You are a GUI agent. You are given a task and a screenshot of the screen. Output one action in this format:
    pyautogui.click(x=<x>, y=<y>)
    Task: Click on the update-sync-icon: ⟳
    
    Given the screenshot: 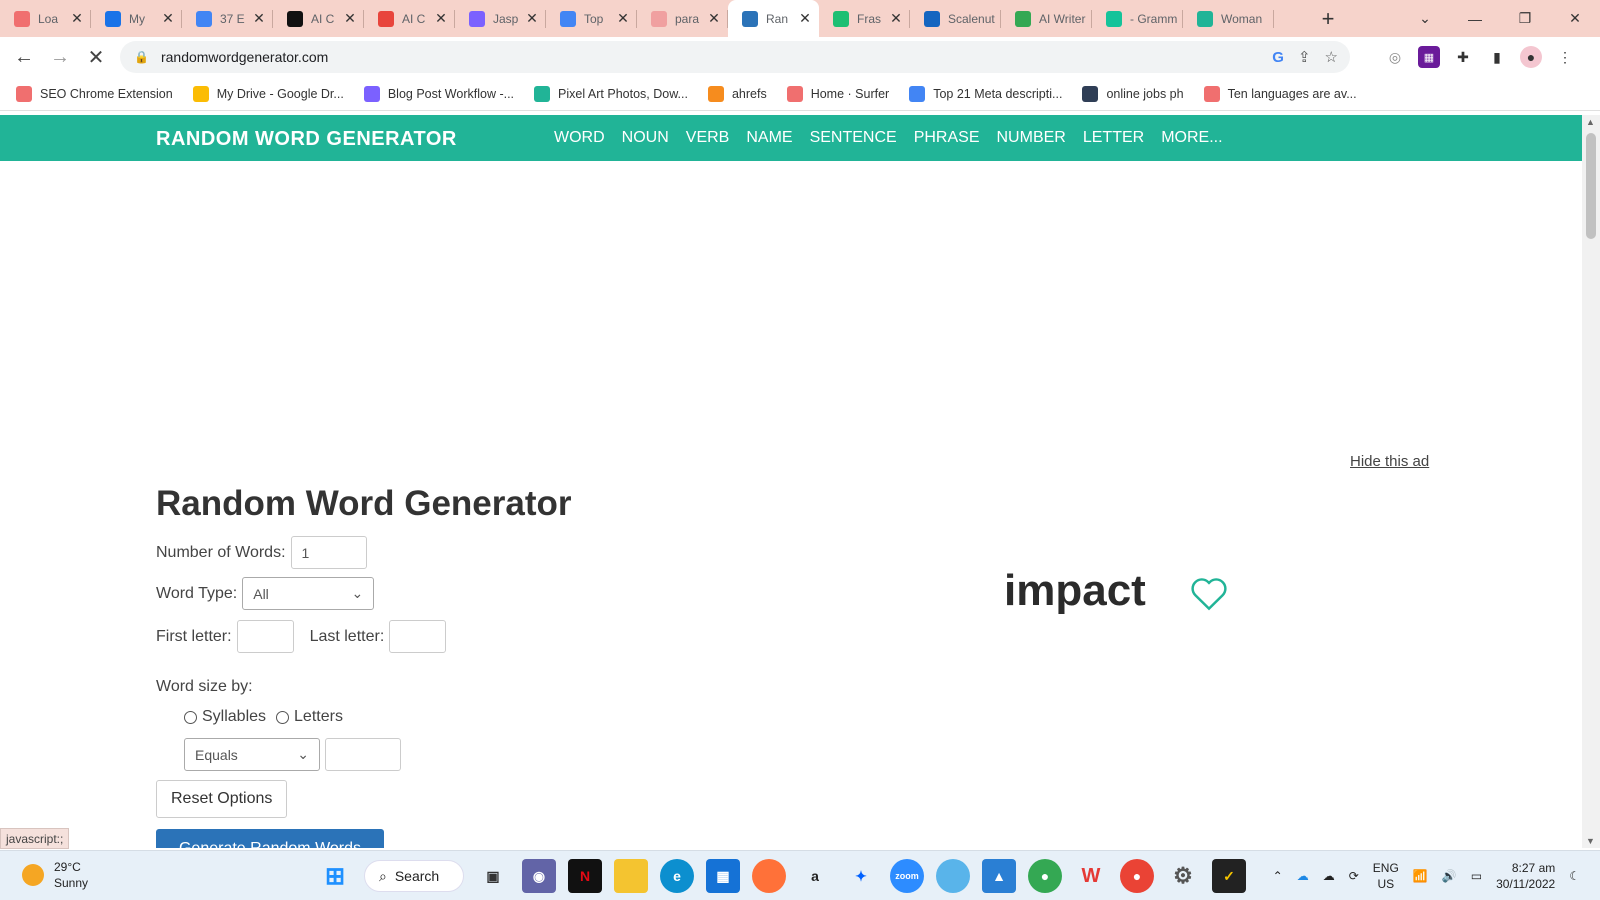 What is the action you would take?
    pyautogui.click(x=1354, y=876)
    